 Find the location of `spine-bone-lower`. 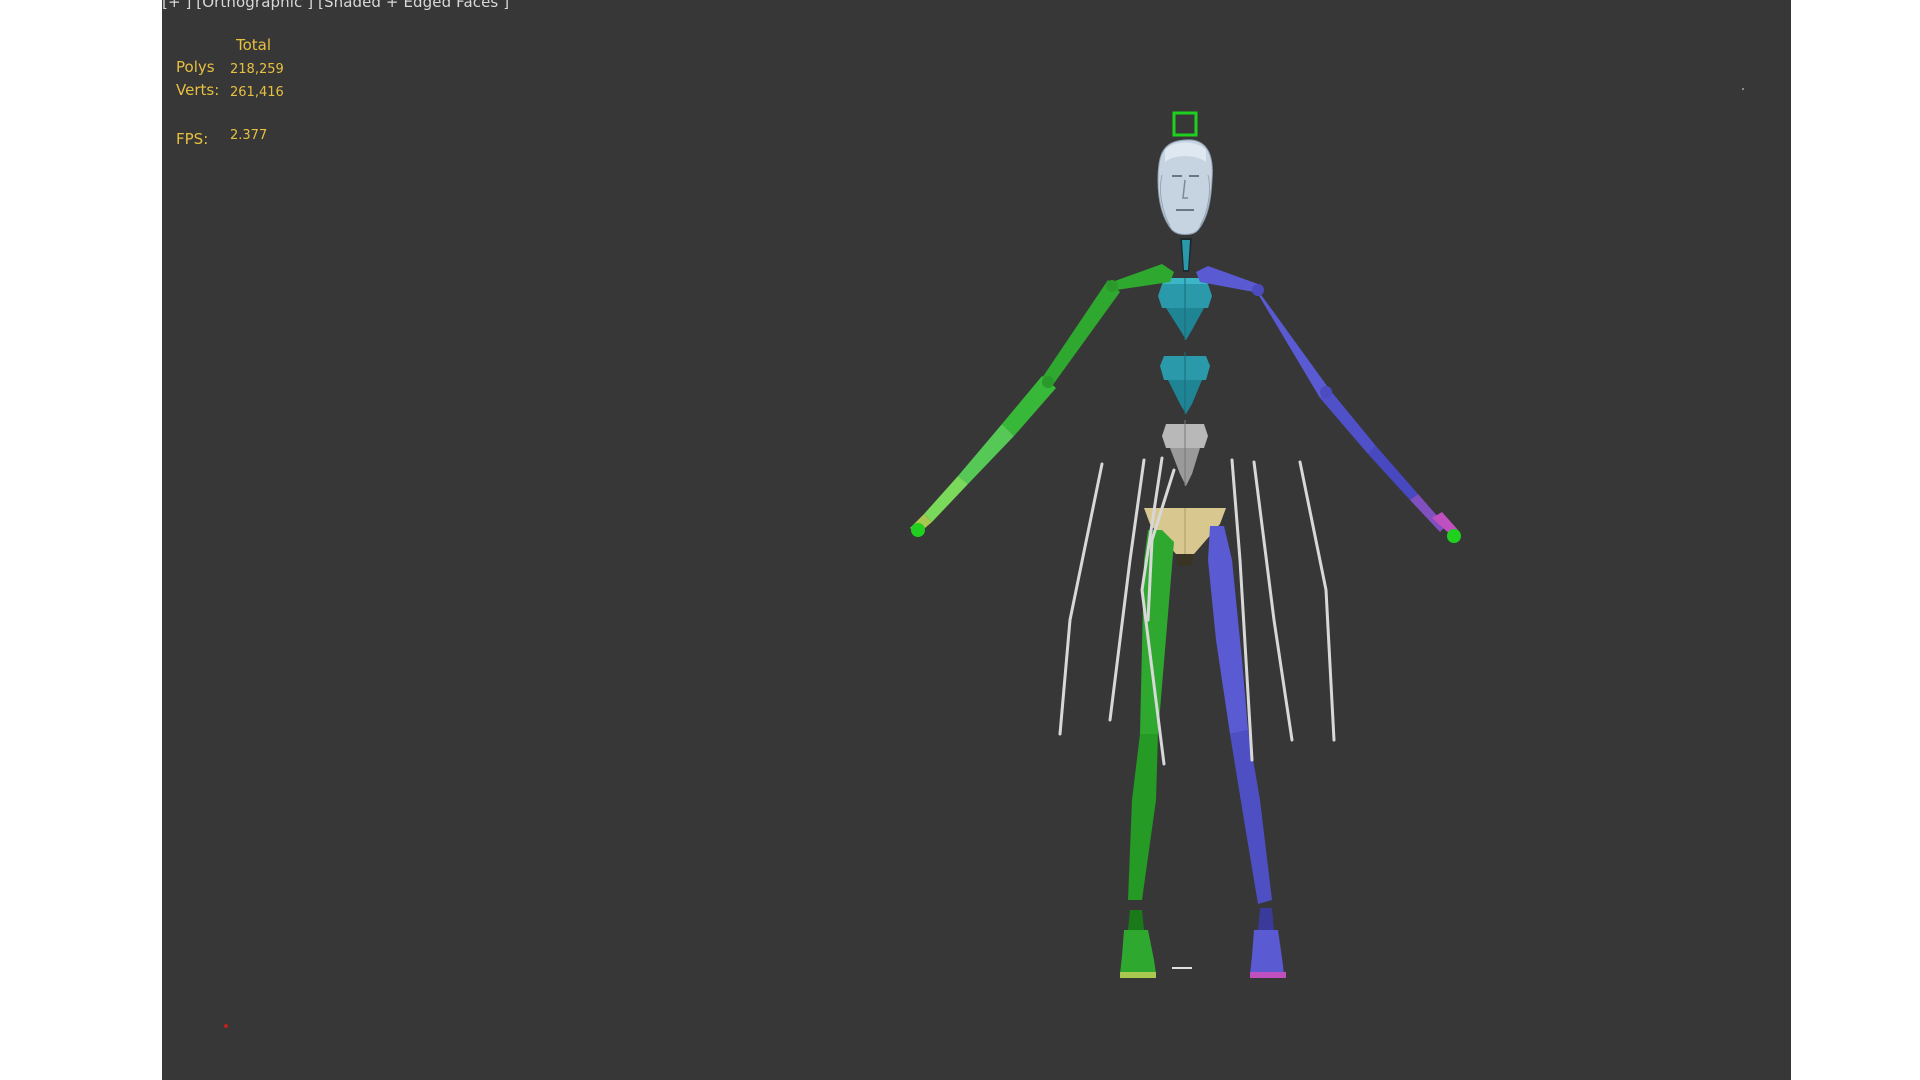

spine-bone-lower is located at coordinates (1185, 453).